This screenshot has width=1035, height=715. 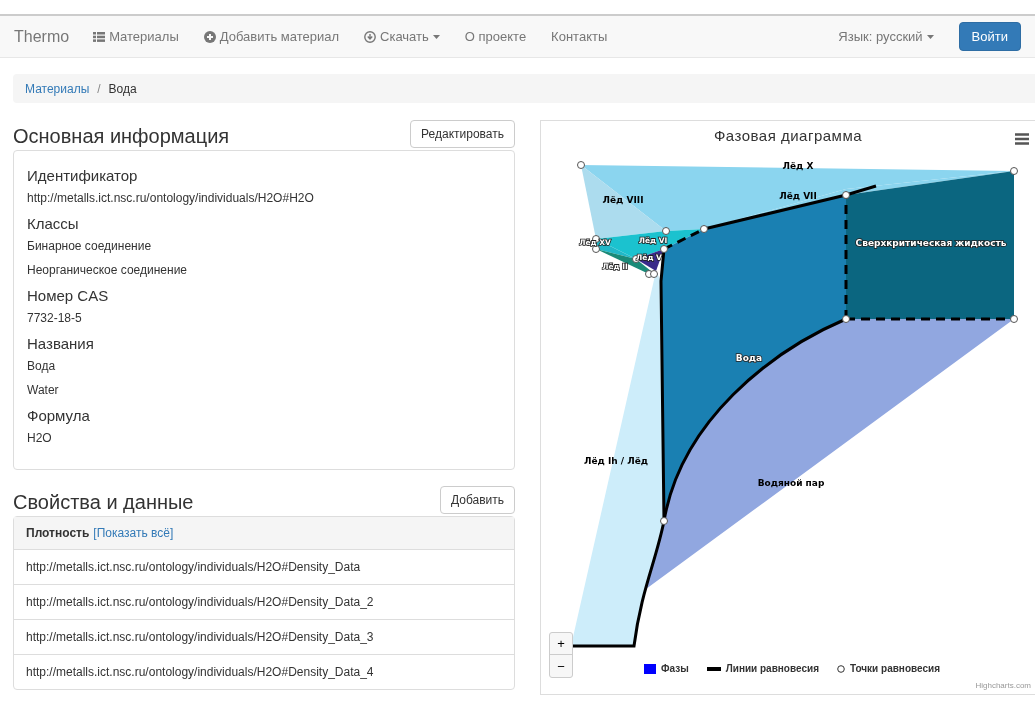 What do you see at coordinates (43, 390) in the screenshot?
I see `field-value: Water` at bounding box center [43, 390].